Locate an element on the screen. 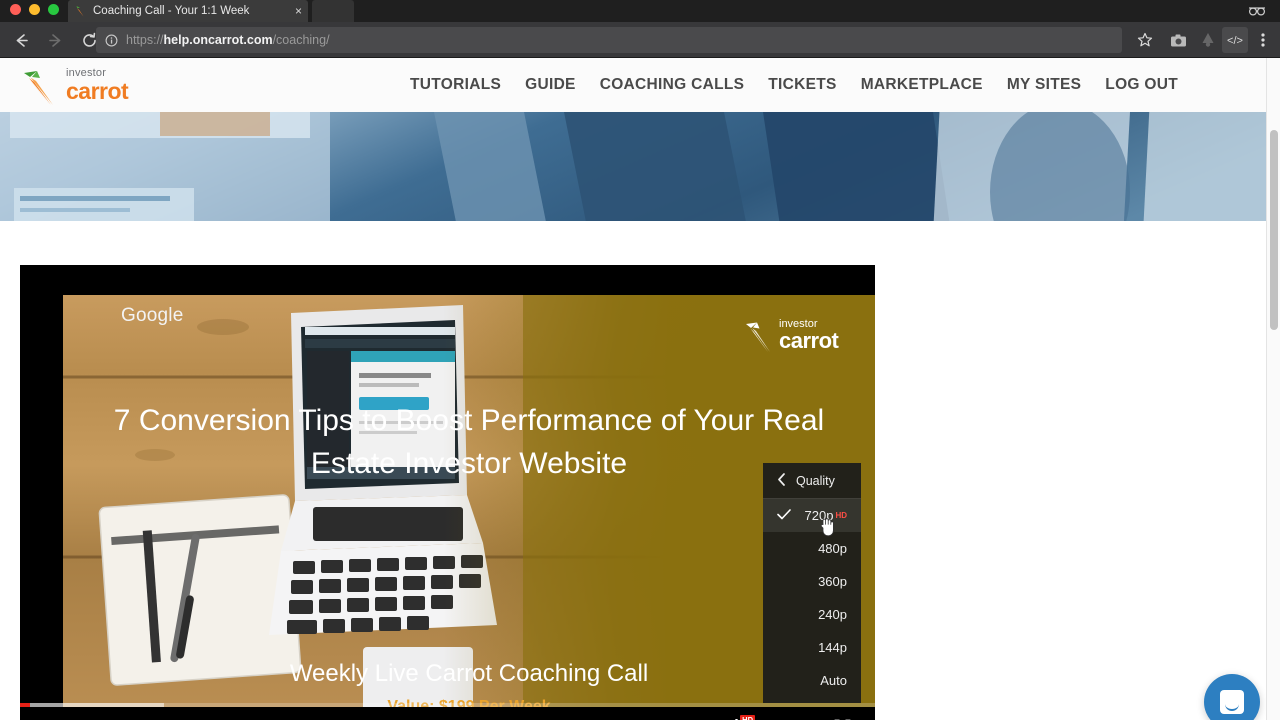 The width and height of the screenshot is (1280, 720). window-maximize-button is located at coordinates (53, 9).